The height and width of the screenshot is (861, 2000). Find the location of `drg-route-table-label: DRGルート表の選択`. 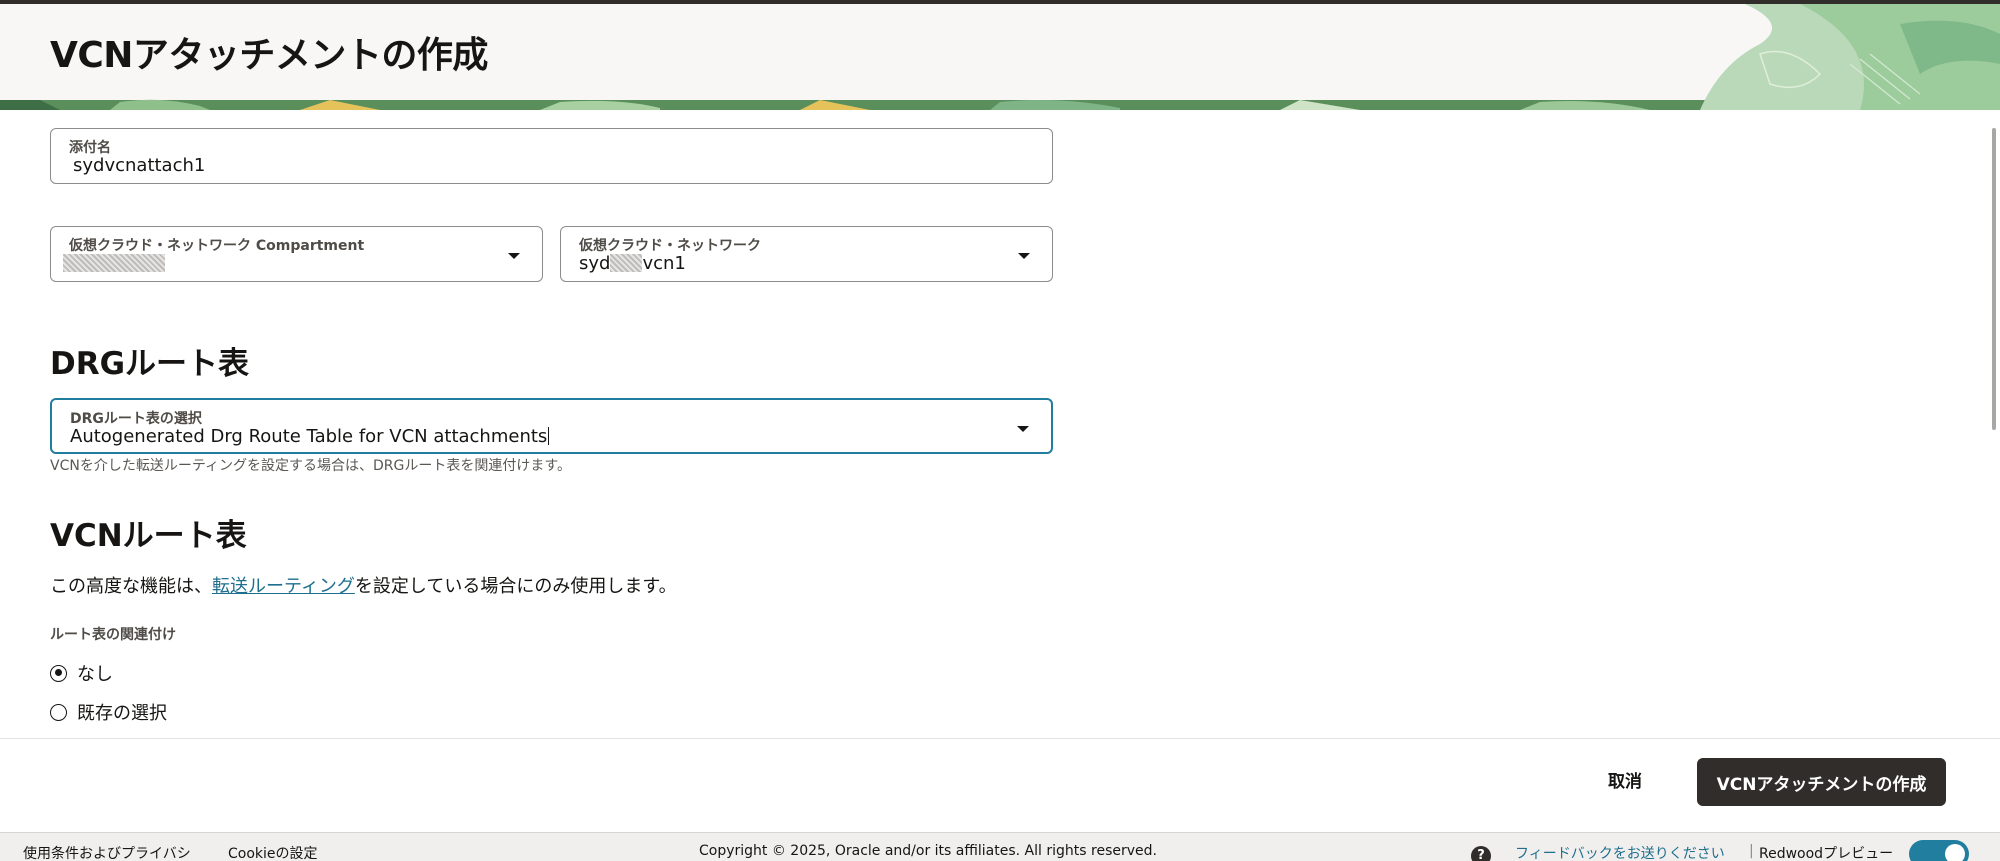

drg-route-table-label: DRGルート表の選択 is located at coordinates (136, 419).